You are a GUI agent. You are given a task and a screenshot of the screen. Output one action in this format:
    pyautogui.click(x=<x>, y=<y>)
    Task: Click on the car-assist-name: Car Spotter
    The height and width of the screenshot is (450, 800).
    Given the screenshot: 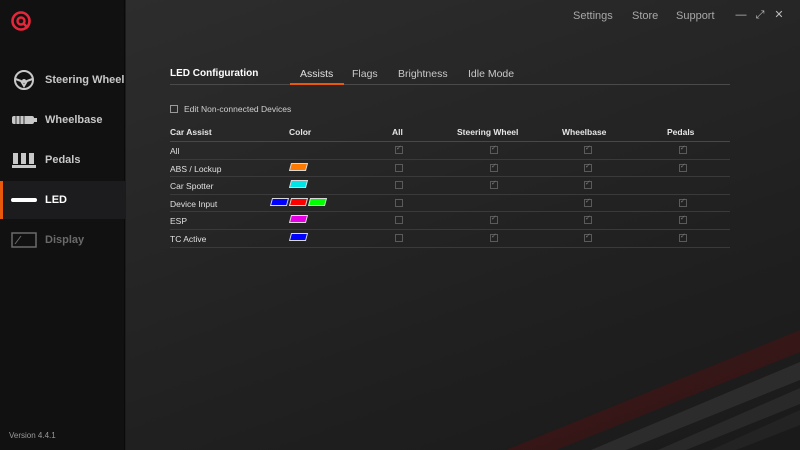 What is the action you would take?
    pyautogui.click(x=192, y=186)
    